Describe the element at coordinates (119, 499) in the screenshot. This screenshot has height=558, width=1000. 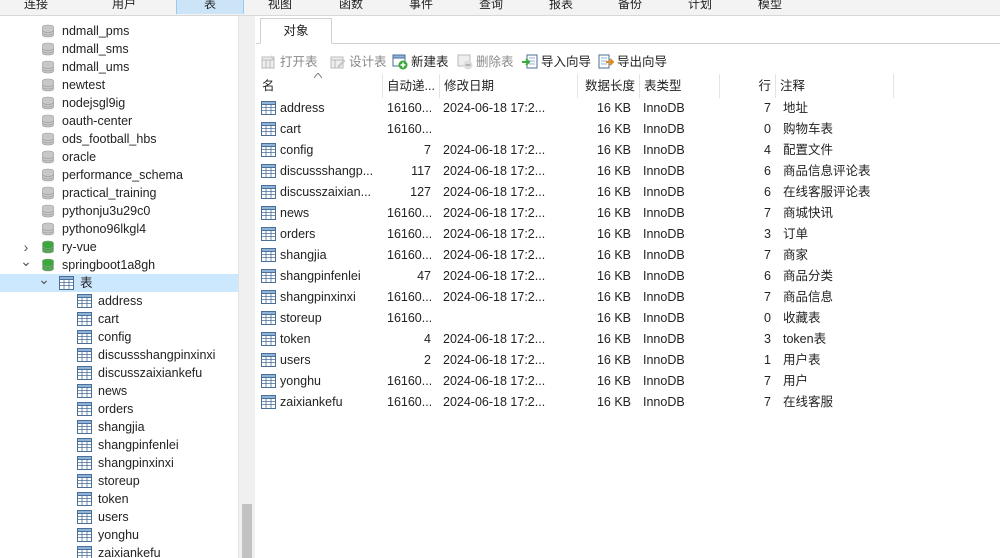
I see `tree-table-token: token` at that location.